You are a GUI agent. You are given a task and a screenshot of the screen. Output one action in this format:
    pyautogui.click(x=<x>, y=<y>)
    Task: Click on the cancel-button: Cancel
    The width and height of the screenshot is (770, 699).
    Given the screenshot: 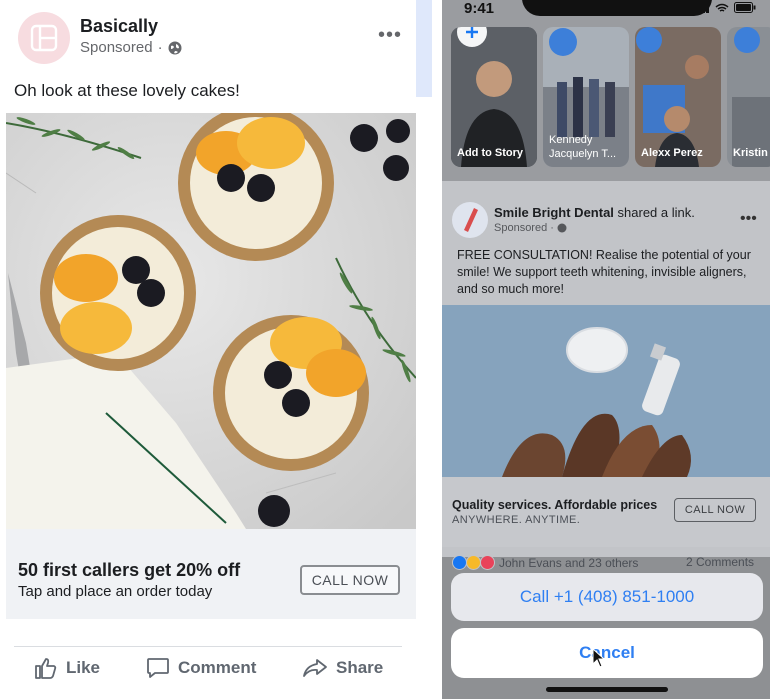 What is the action you would take?
    pyautogui.click(x=607, y=653)
    